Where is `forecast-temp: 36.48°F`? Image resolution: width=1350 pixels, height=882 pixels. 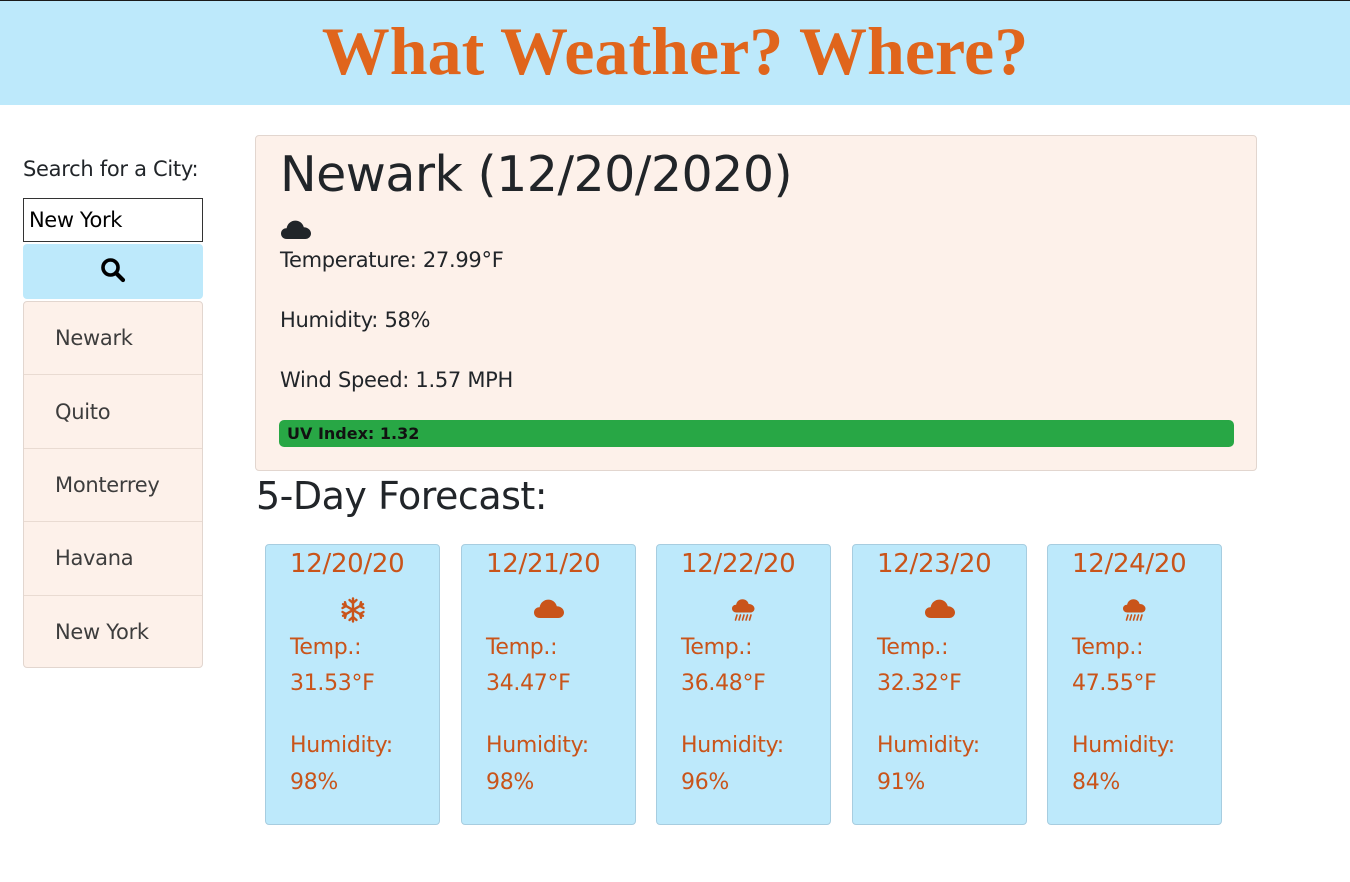 forecast-temp: 36.48°F is located at coordinates (723, 683).